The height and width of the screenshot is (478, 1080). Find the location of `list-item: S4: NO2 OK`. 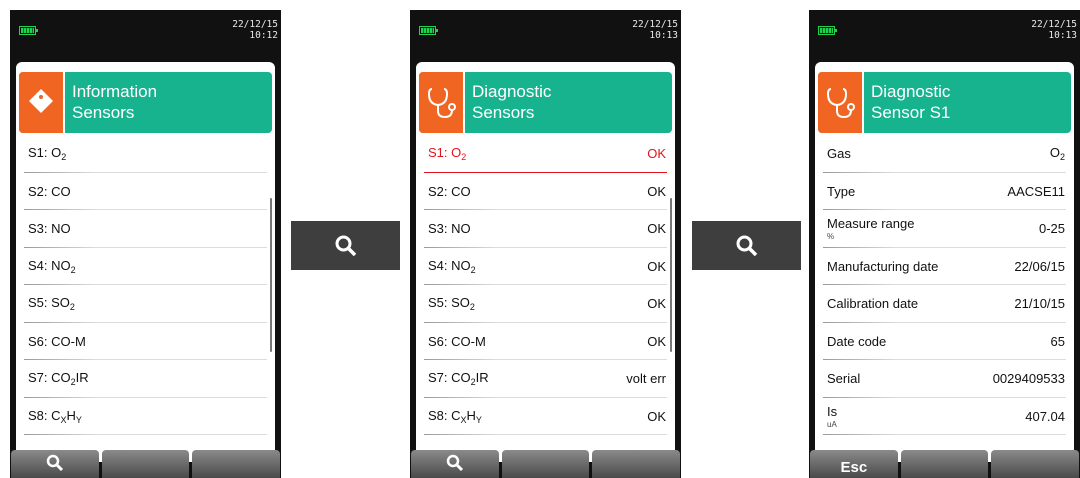

list-item: S4: NO2 OK is located at coordinates (545, 267).